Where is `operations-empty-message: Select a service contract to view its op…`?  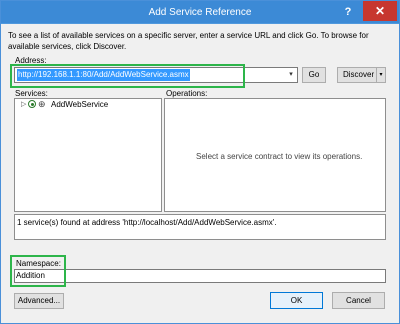
operations-empty-message: Select a service contract to view its op… is located at coordinates (279, 156).